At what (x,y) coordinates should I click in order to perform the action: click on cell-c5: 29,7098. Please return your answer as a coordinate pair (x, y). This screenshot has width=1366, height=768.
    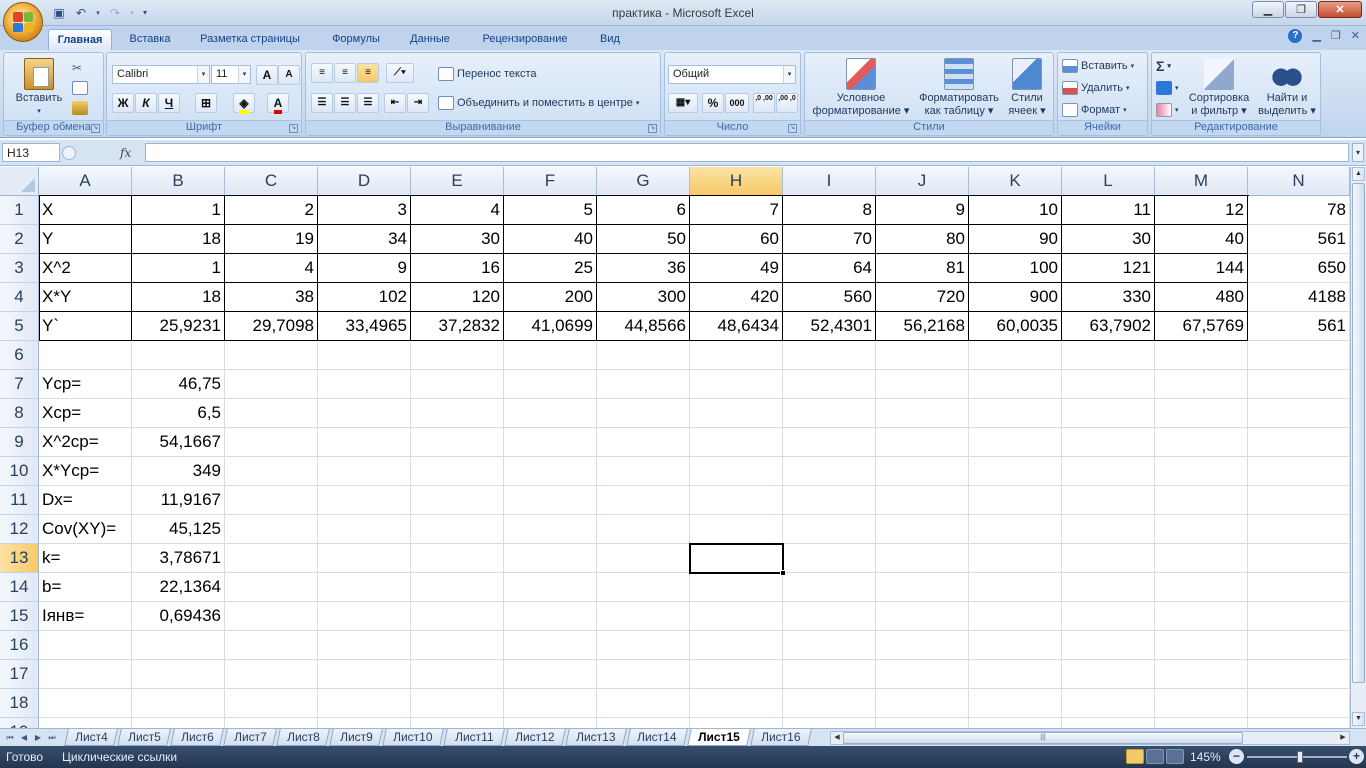
    Looking at the image, I should click on (271, 326).